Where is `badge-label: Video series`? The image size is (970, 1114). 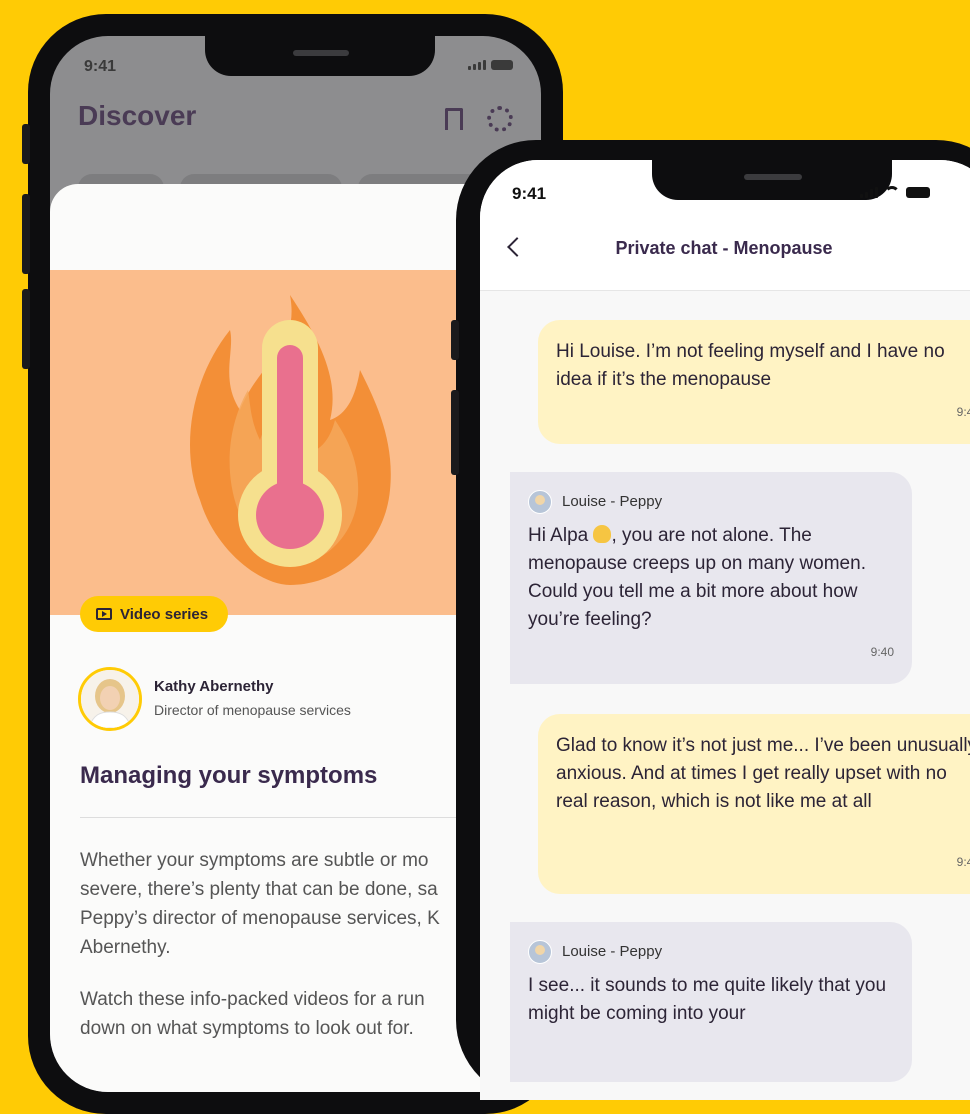
badge-label: Video series is located at coordinates (164, 614).